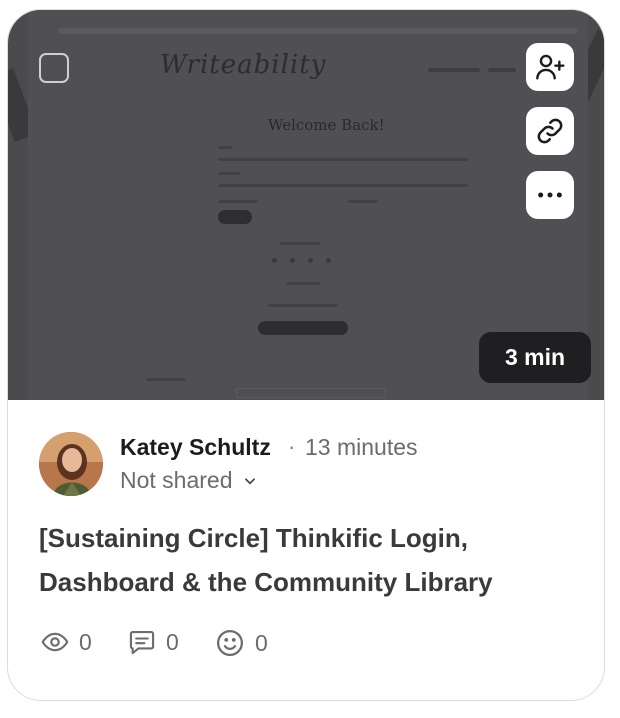 The height and width of the screenshot is (718, 620). What do you see at coordinates (166, 379) in the screenshot?
I see `preview-footer` at bounding box center [166, 379].